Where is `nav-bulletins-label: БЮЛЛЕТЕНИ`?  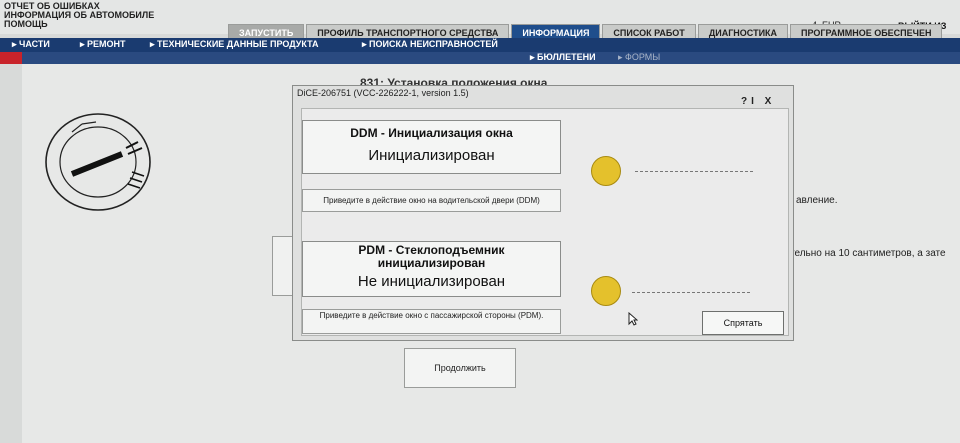
nav-bulletins-label: БЮЛЛЕТЕНИ is located at coordinates (566, 57).